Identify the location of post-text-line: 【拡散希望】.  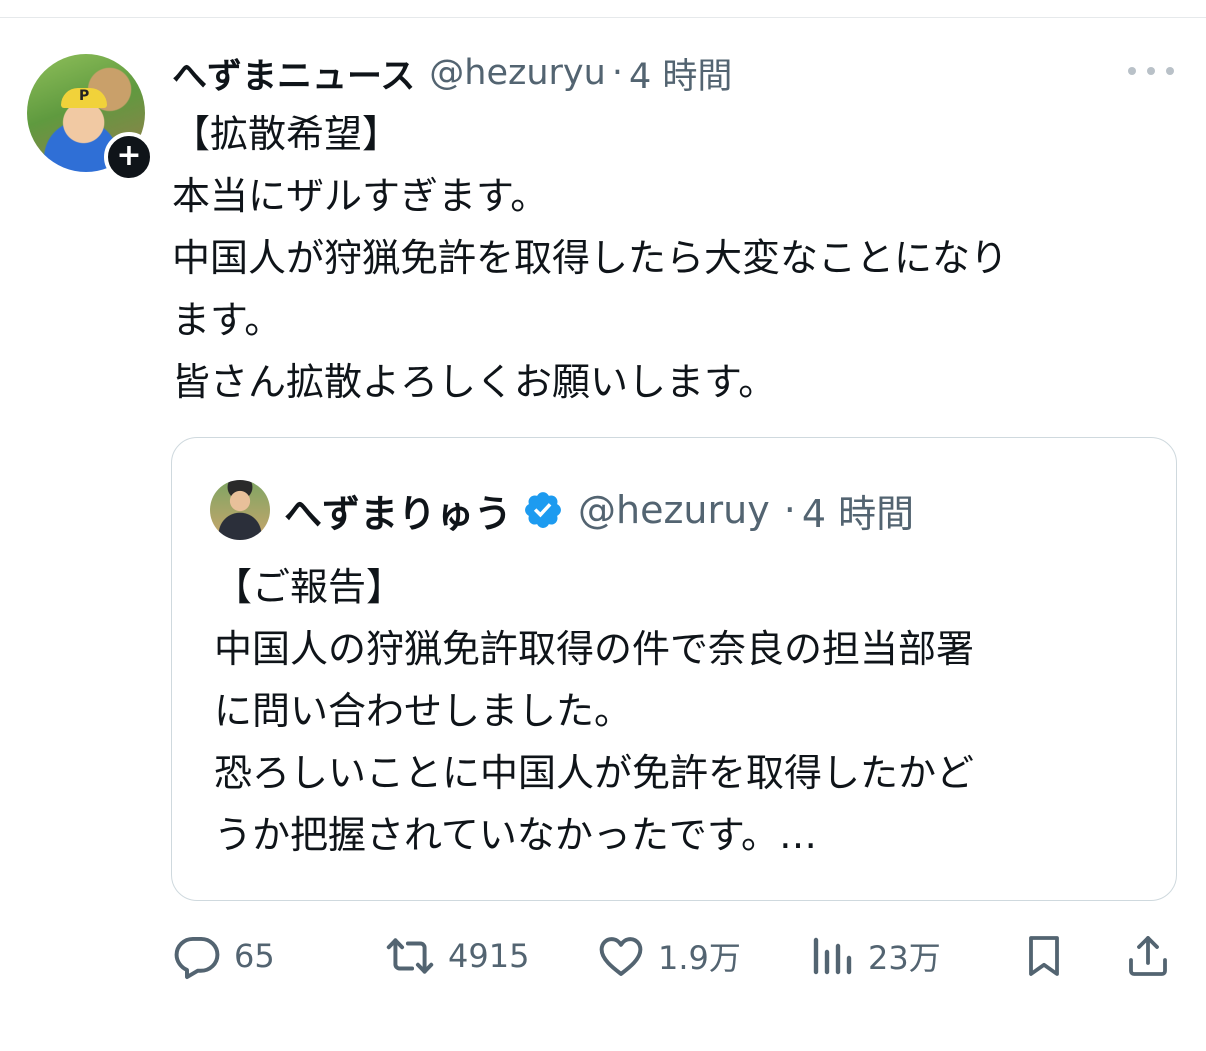
(286, 134).